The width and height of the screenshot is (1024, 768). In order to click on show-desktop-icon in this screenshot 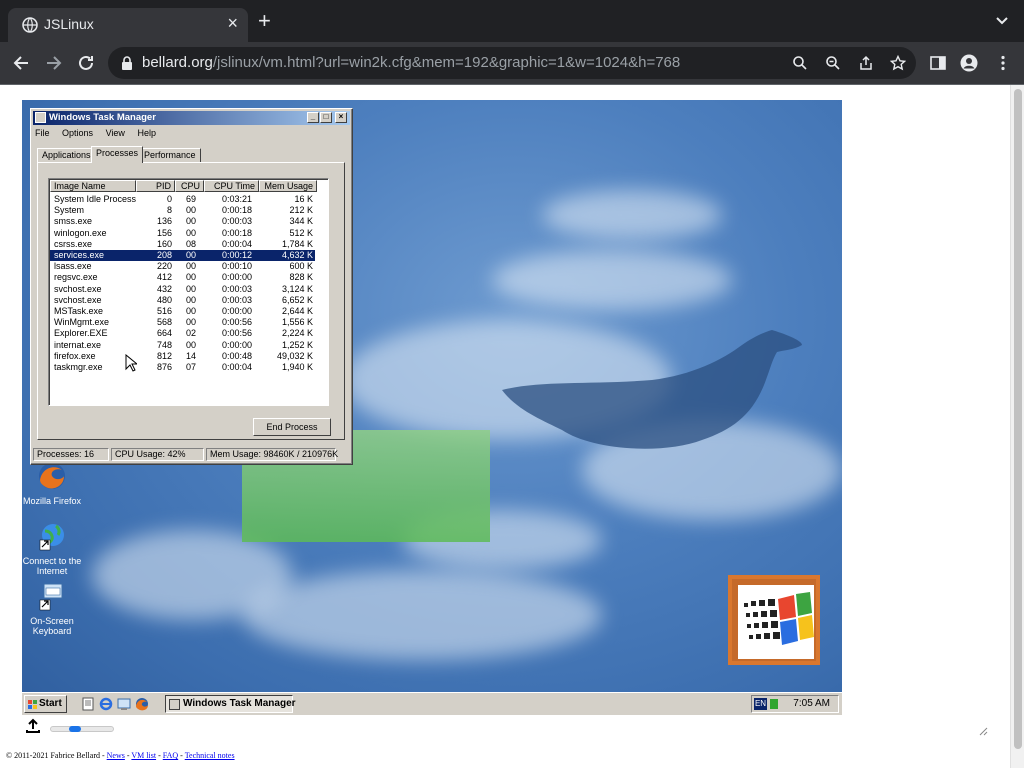, I will do `click(124, 704)`.